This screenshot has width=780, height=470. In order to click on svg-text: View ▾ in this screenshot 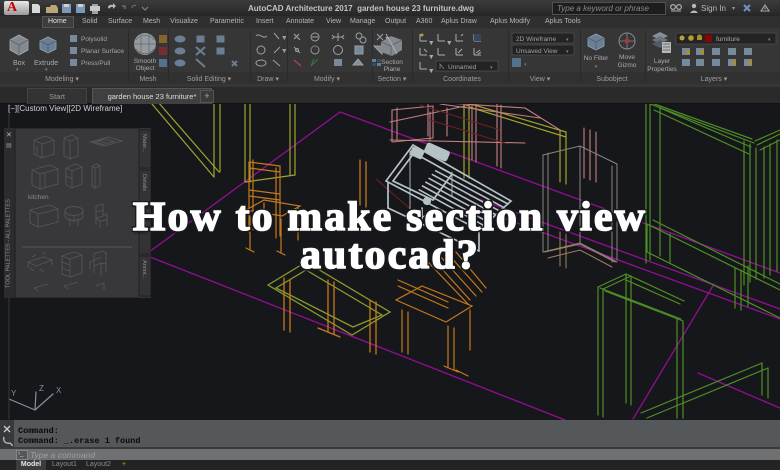, I will do `click(540, 79)`.